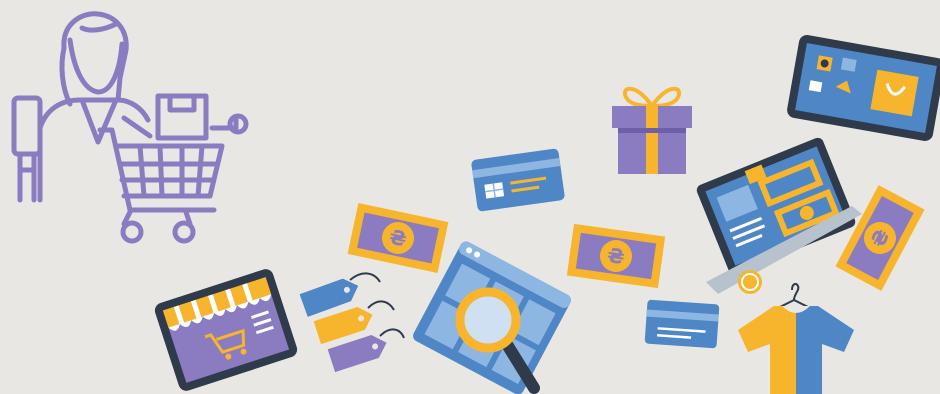 Image resolution: width=940 pixels, height=394 pixels. I want to click on coin-icon, so click(750, 282).